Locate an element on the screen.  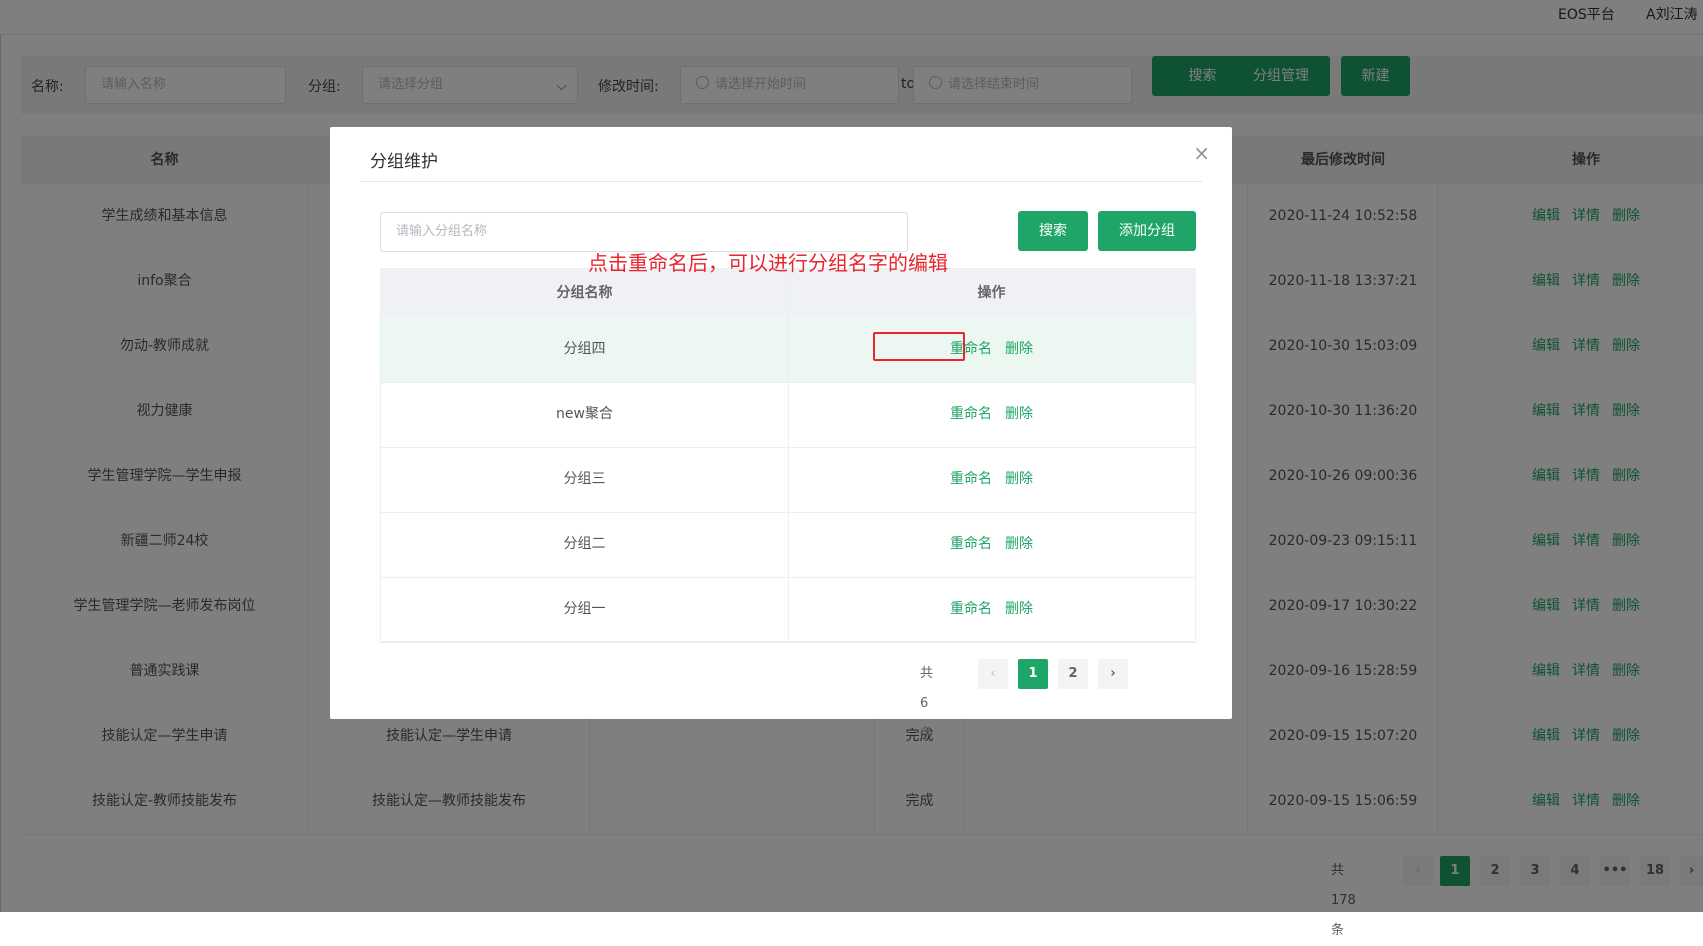
dialog-search-button: 搜索 is located at coordinates (1053, 231).